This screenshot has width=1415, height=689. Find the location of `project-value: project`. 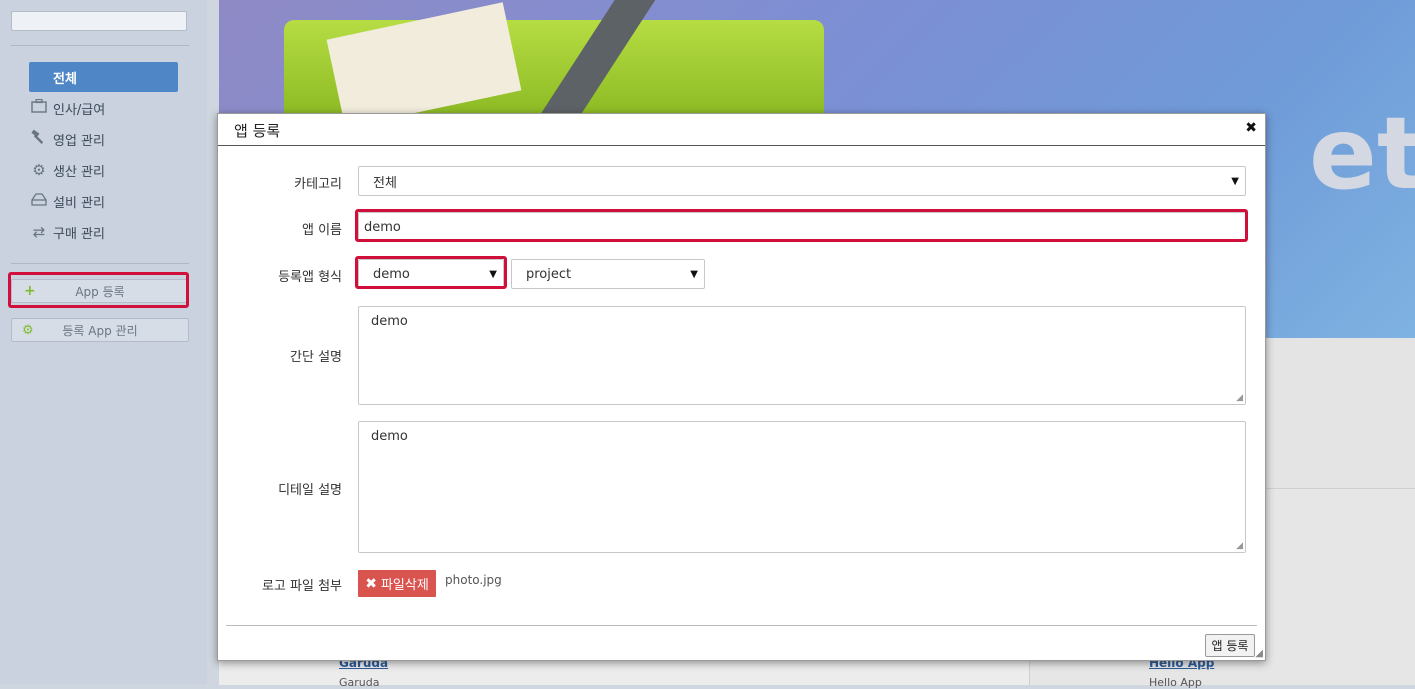

project-value: project is located at coordinates (549, 274).